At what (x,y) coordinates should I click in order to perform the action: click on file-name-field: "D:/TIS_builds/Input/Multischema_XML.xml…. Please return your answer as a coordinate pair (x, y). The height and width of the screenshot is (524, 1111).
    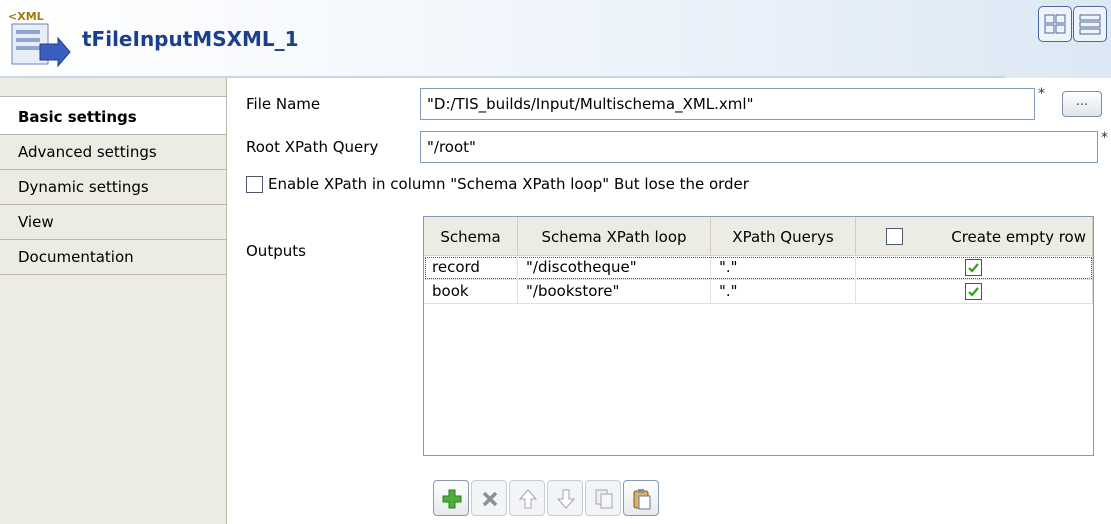
    Looking at the image, I should click on (727, 104).